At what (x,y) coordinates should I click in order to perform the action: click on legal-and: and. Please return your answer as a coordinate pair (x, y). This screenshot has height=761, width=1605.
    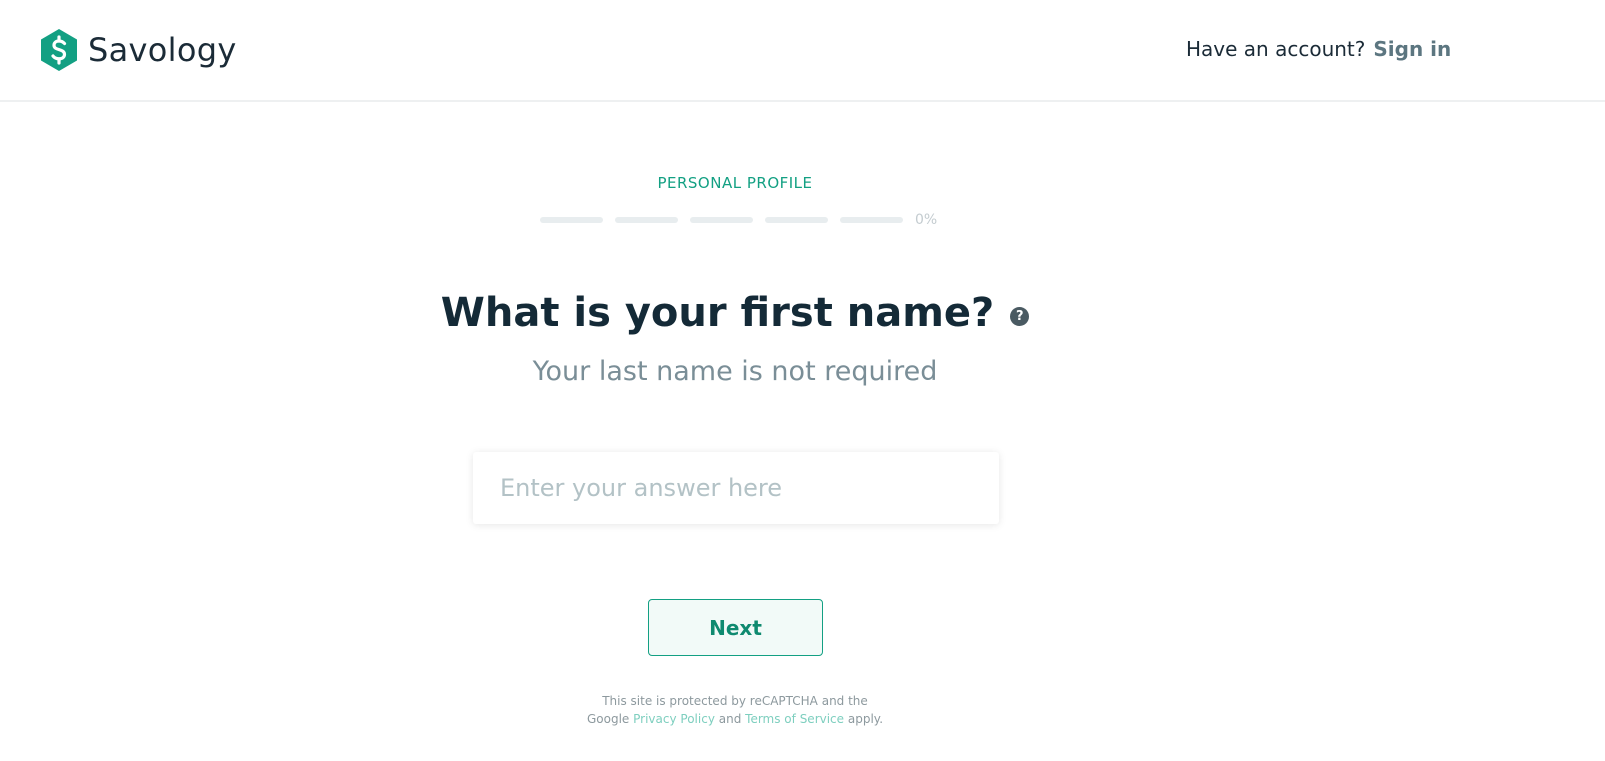
    Looking at the image, I should click on (730, 719).